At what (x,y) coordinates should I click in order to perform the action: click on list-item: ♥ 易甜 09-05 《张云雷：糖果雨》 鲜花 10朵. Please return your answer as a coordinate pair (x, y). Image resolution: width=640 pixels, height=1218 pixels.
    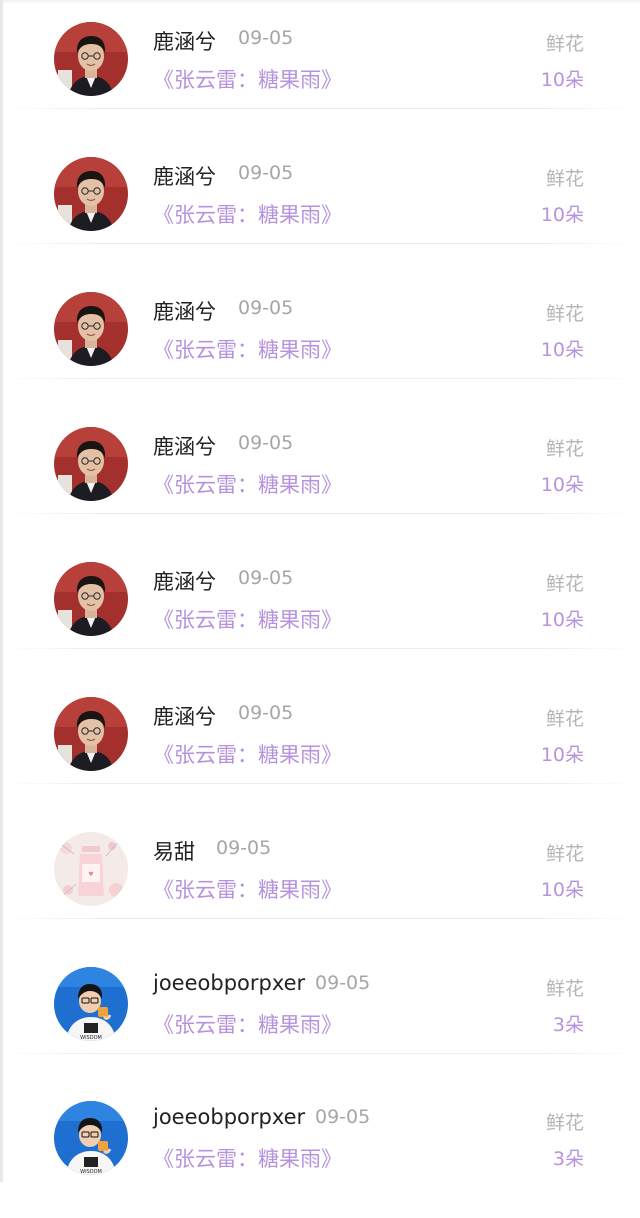
    Looking at the image, I should click on (320, 881).